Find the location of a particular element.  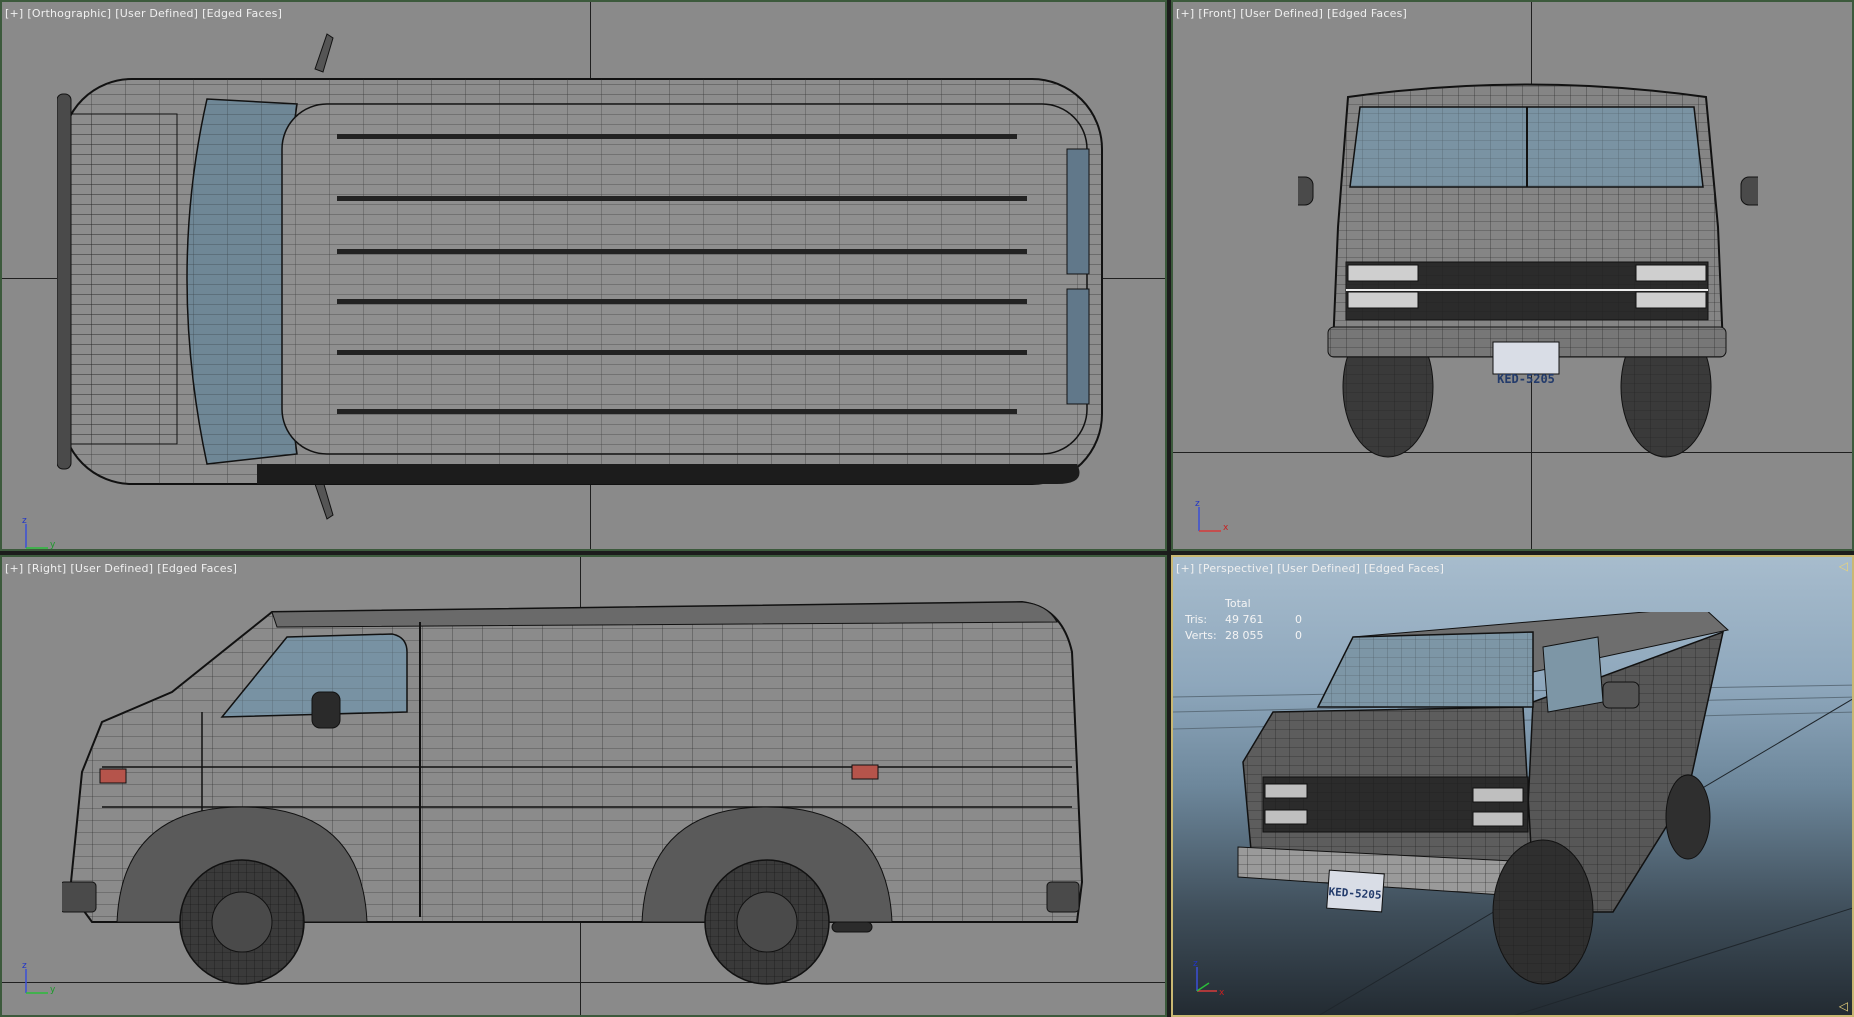

viewport-view-label: [Perspective] is located at coordinates (1235, 568).